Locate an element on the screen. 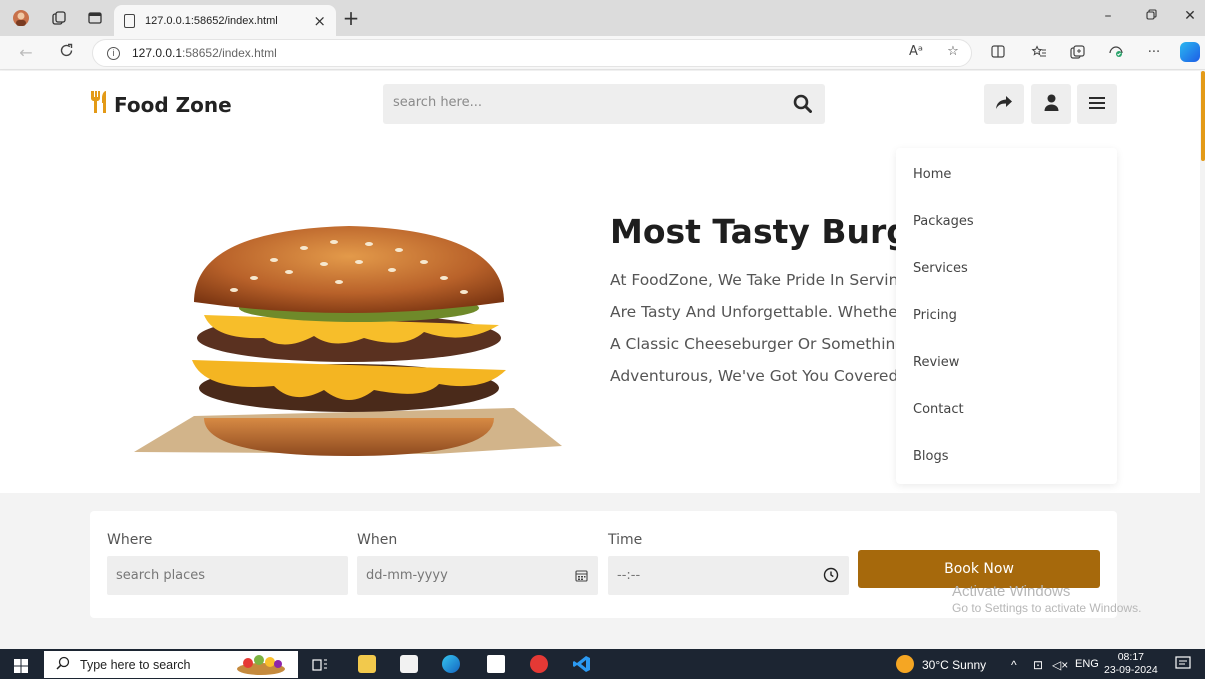 The width and height of the screenshot is (1205, 679). address-bar-row: ← i 127.0.0.1:58652/index.html Aᵃ ☆ ··· is located at coordinates (602, 53).